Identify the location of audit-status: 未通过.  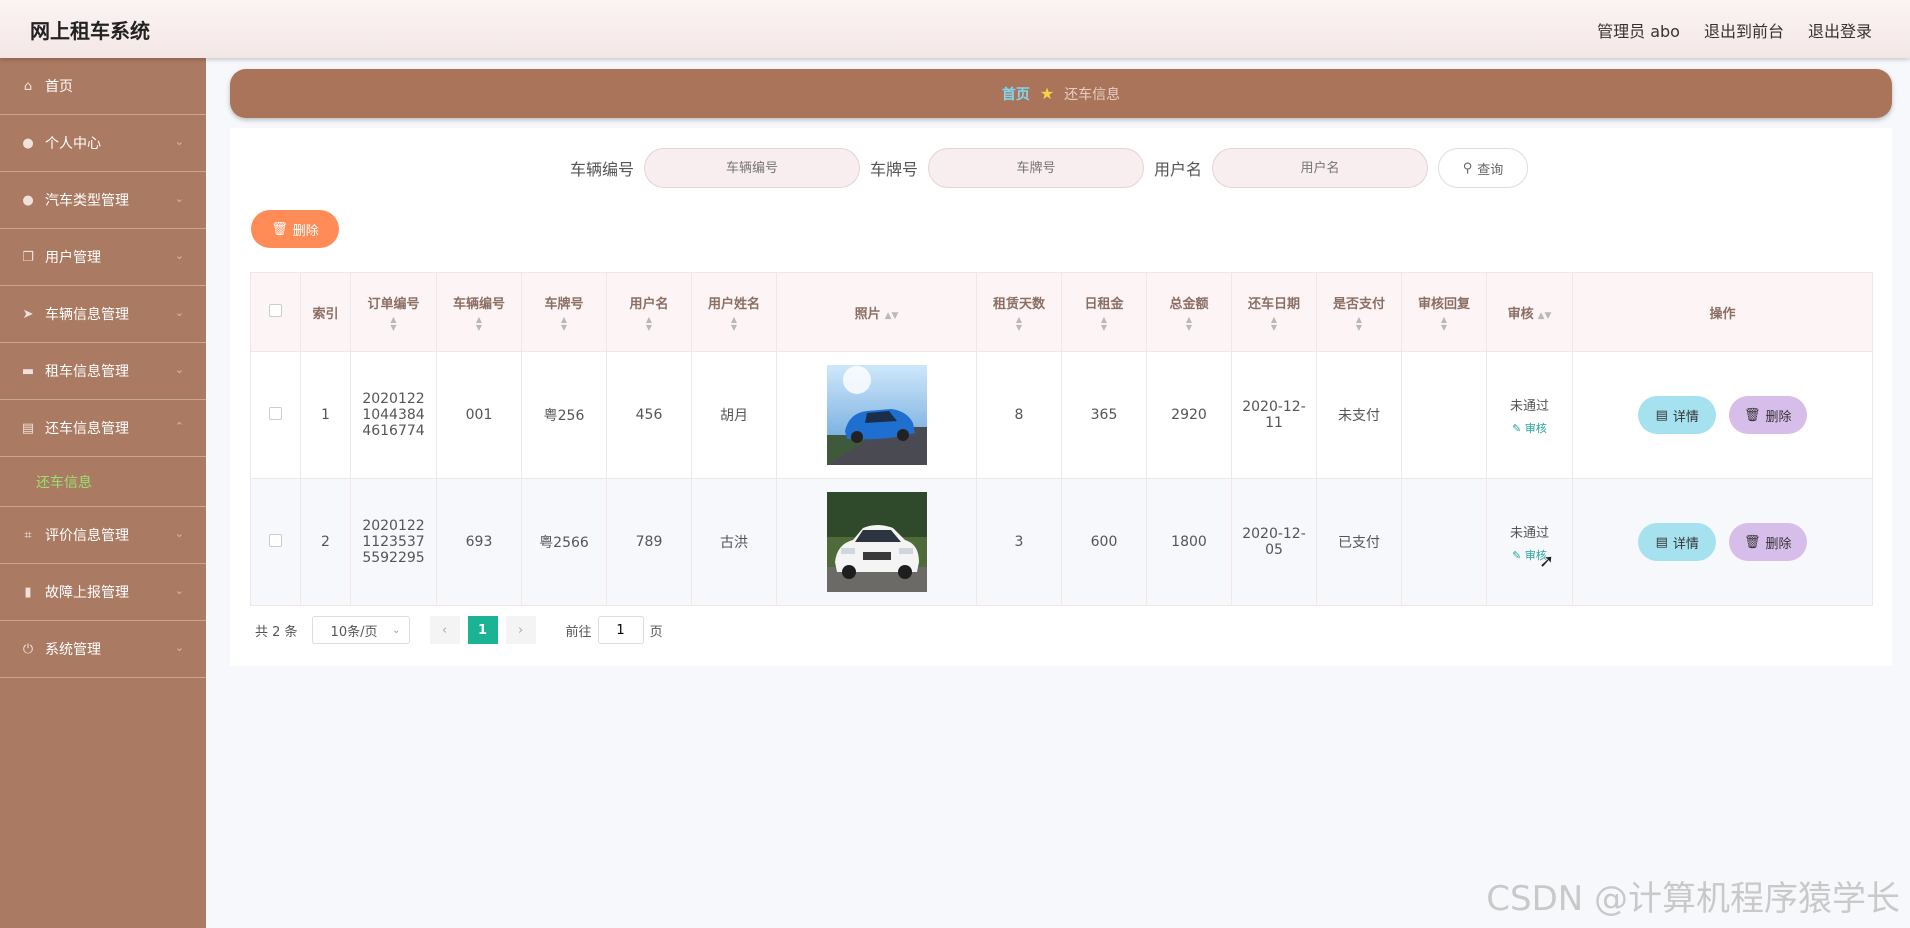
(1529, 533).